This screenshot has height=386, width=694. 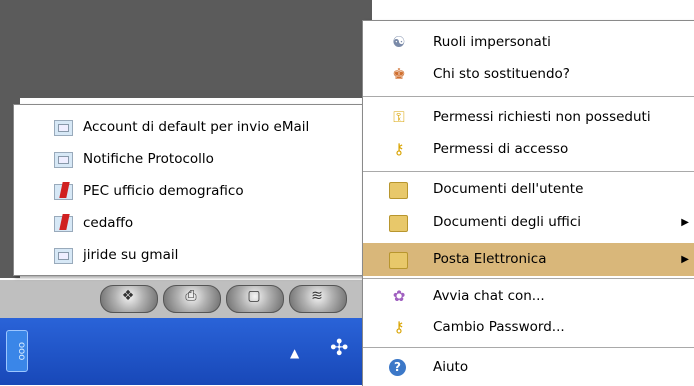 What do you see at coordinates (131, 255) in the screenshot?
I see `submenu-item-label: jiride su gmail` at bounding box center [131, 255].